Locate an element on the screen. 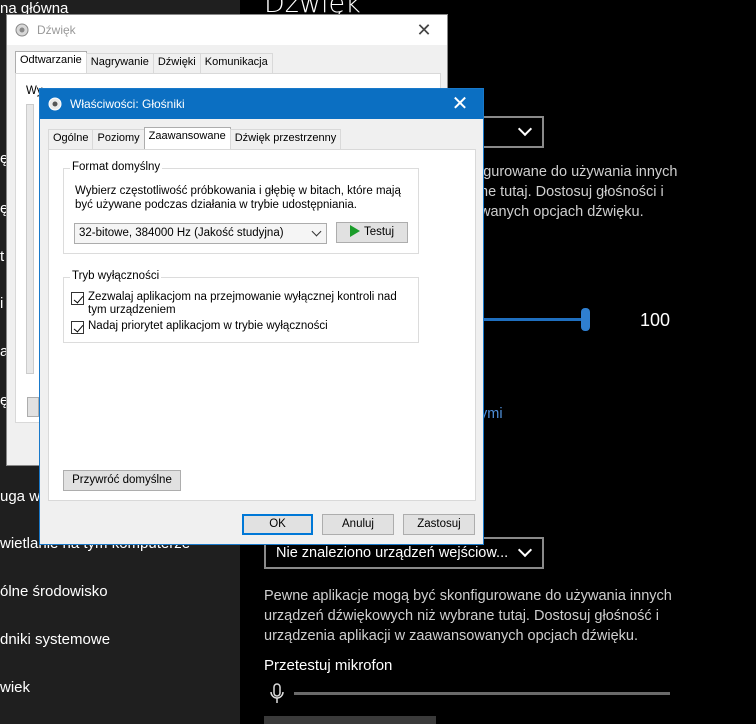  tab-spatial-sound: Dźwięk przestrzenny is located at coordinates (285, 139).